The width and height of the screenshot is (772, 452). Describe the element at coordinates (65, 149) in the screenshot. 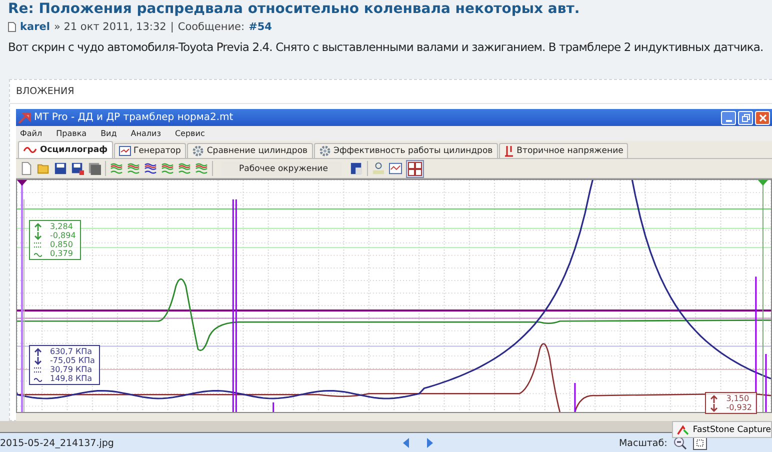

I see `tab: Осциллограф` at that location.